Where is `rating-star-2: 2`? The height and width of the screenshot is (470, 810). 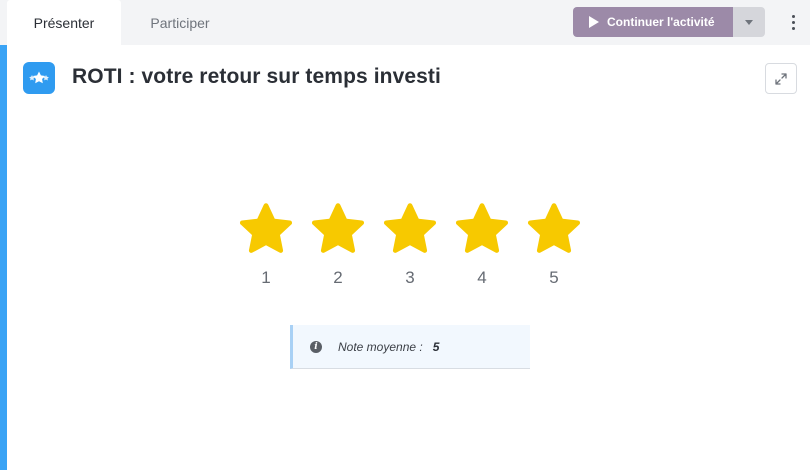
rating-star-2: 2 is located at coordinates (338, 244).